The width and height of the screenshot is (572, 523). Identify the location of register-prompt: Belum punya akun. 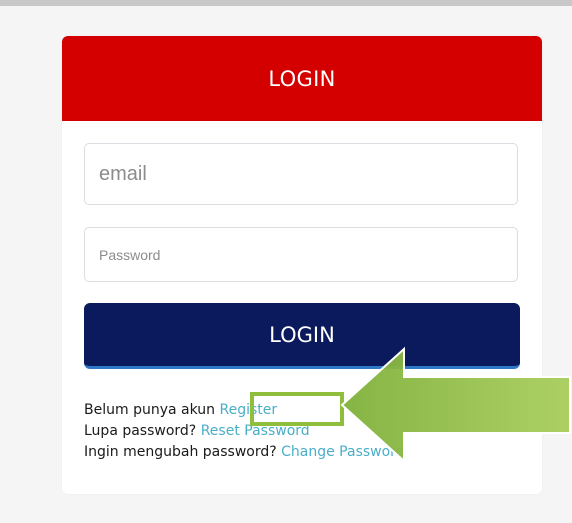
(150, 410).